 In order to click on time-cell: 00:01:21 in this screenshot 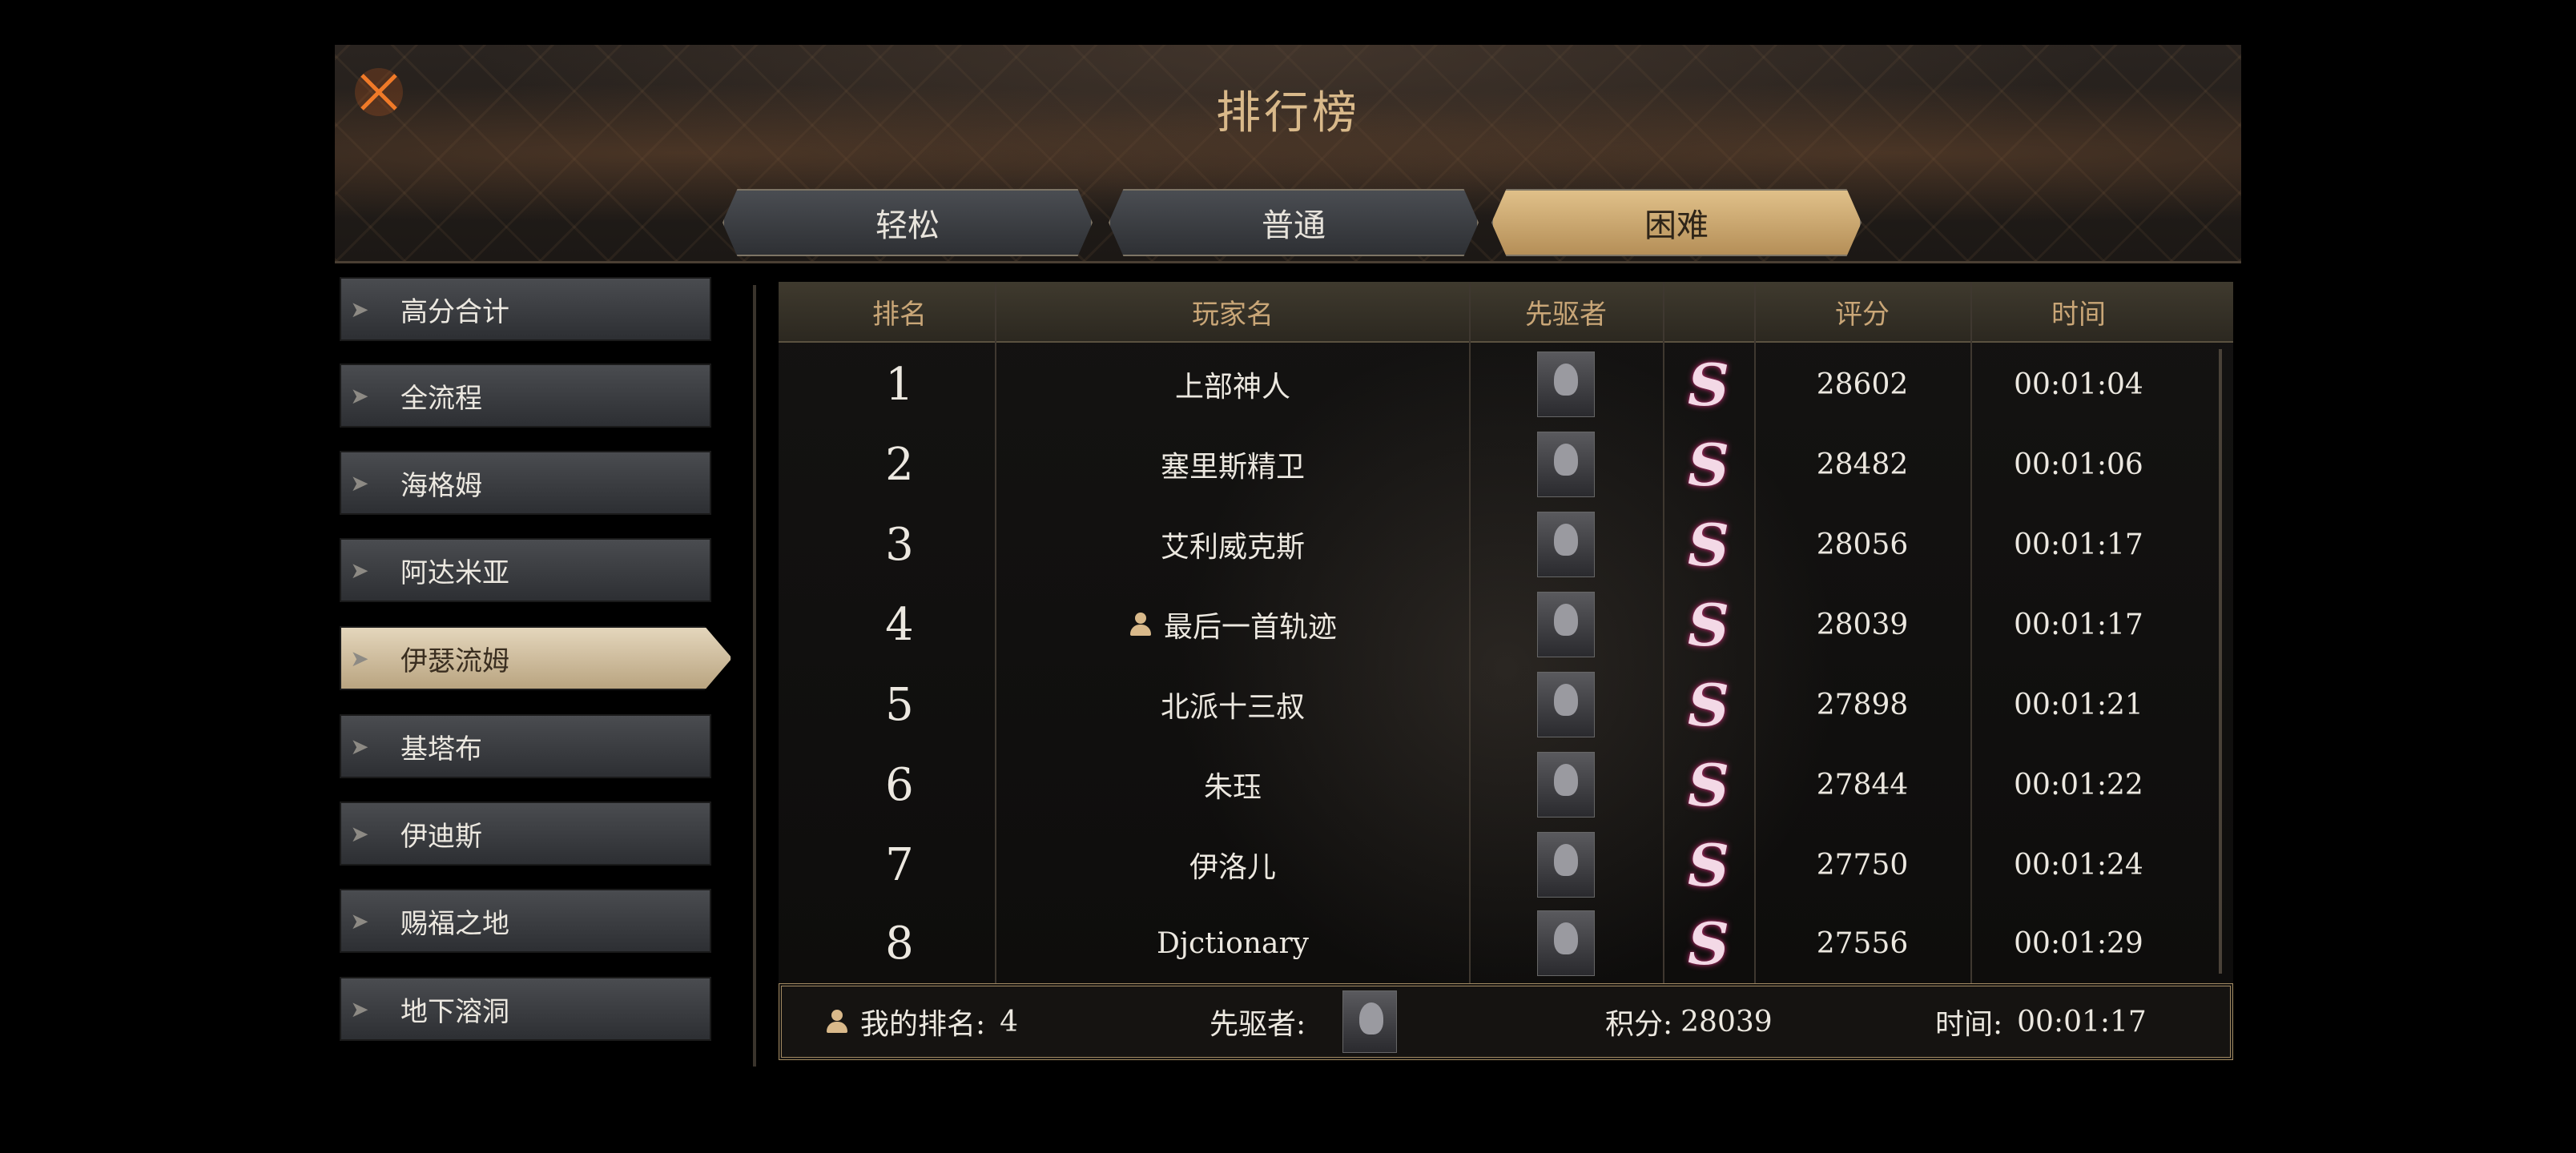, I will do `click(2078, 705)`.